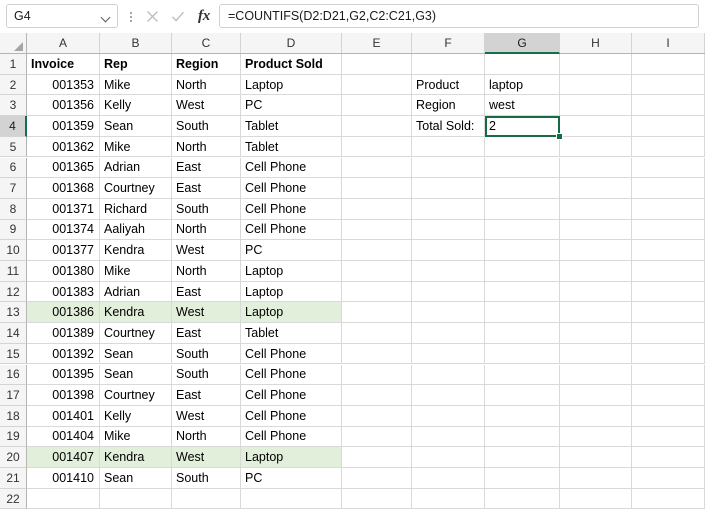  Describe the element at coordinates (668, 209) in the screenshot. I see `cell-I8` at that location.